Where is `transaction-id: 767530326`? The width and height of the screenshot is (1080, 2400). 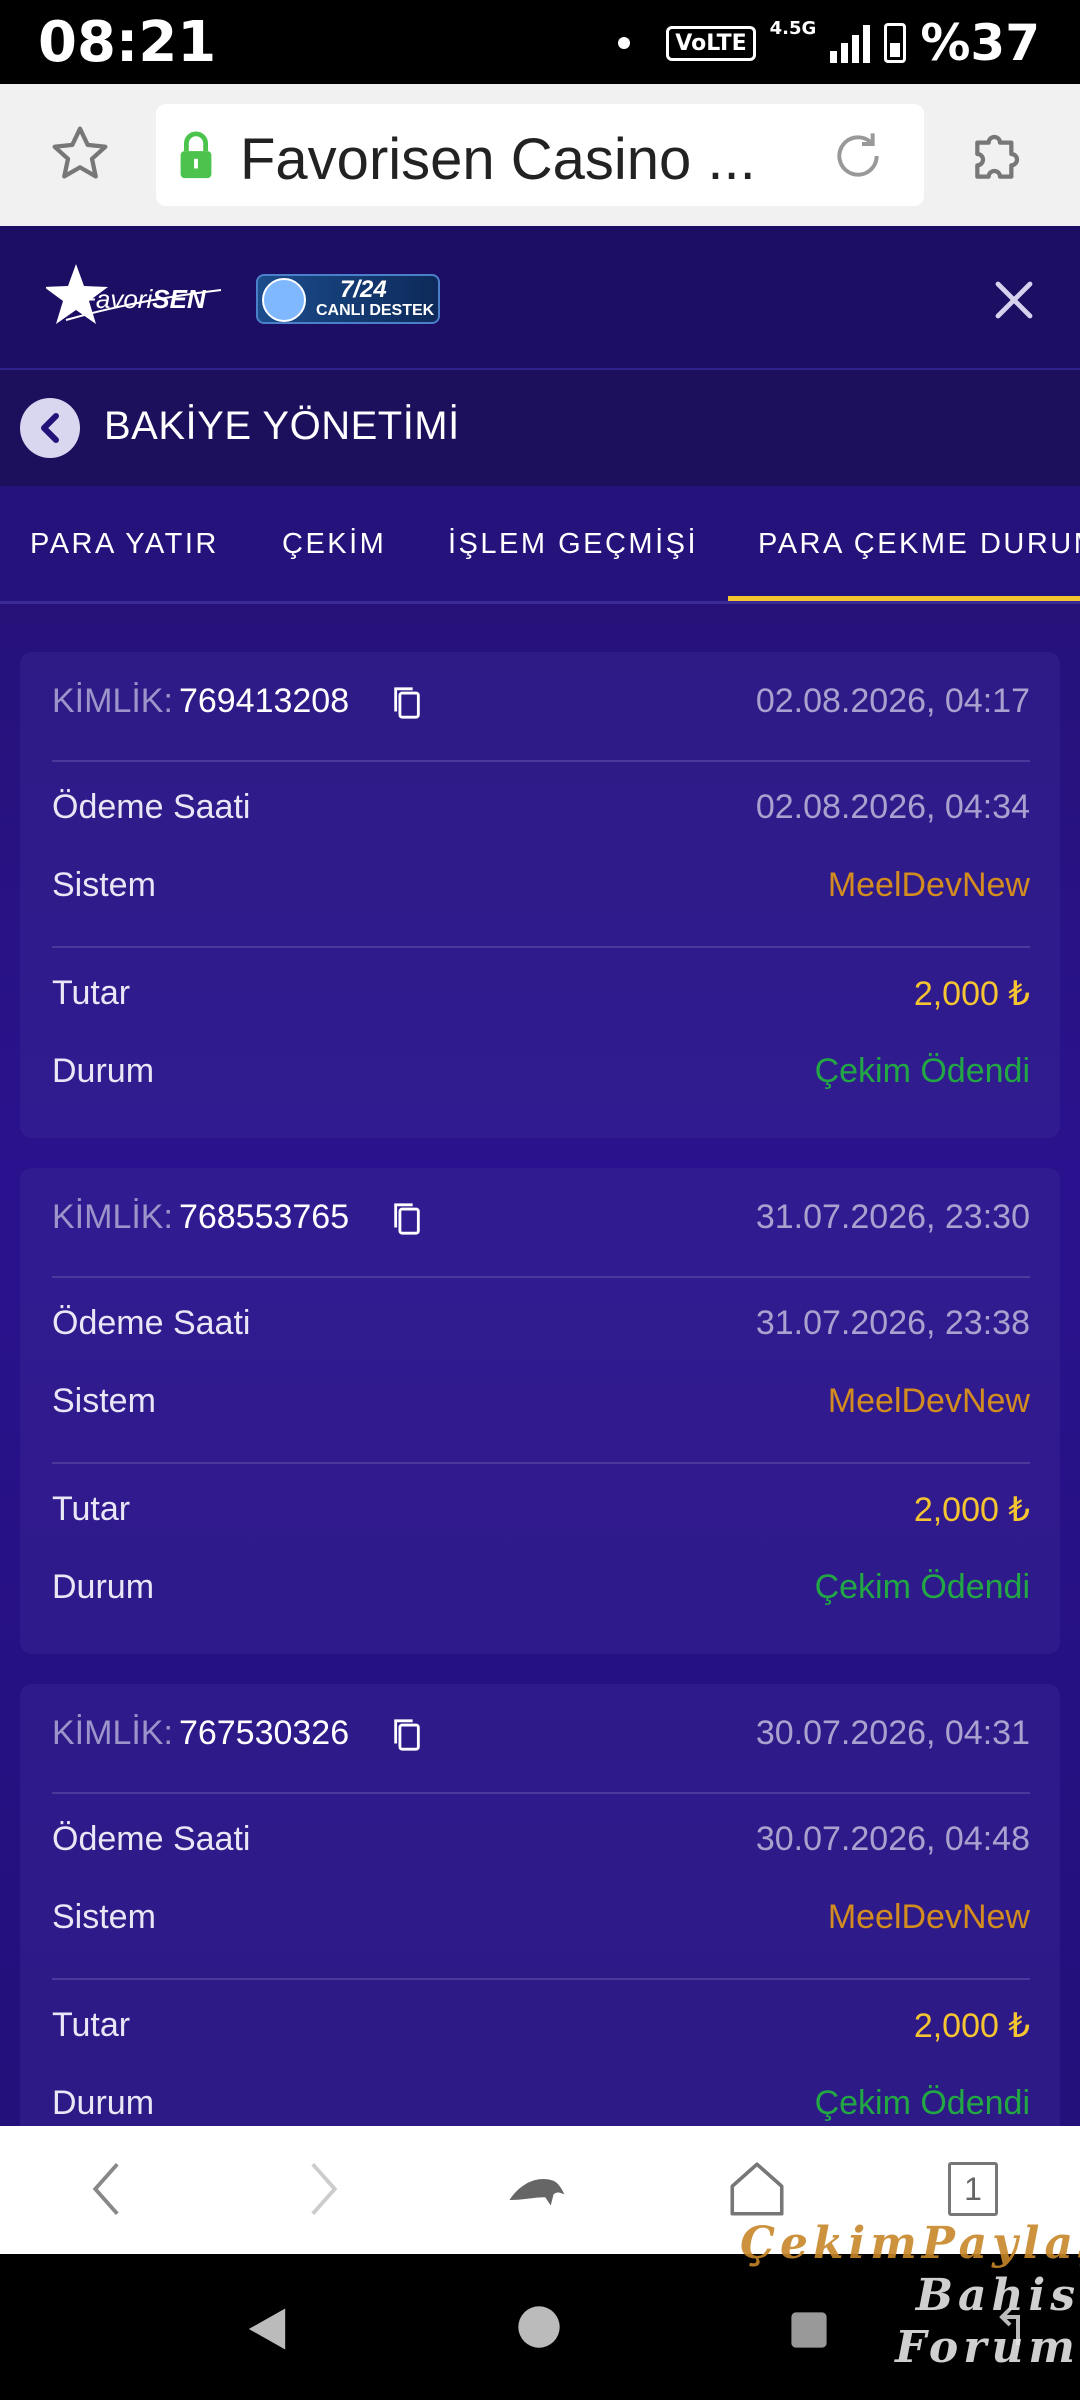
transaction-id: 767530326 is located at coordinates (264, 1733).